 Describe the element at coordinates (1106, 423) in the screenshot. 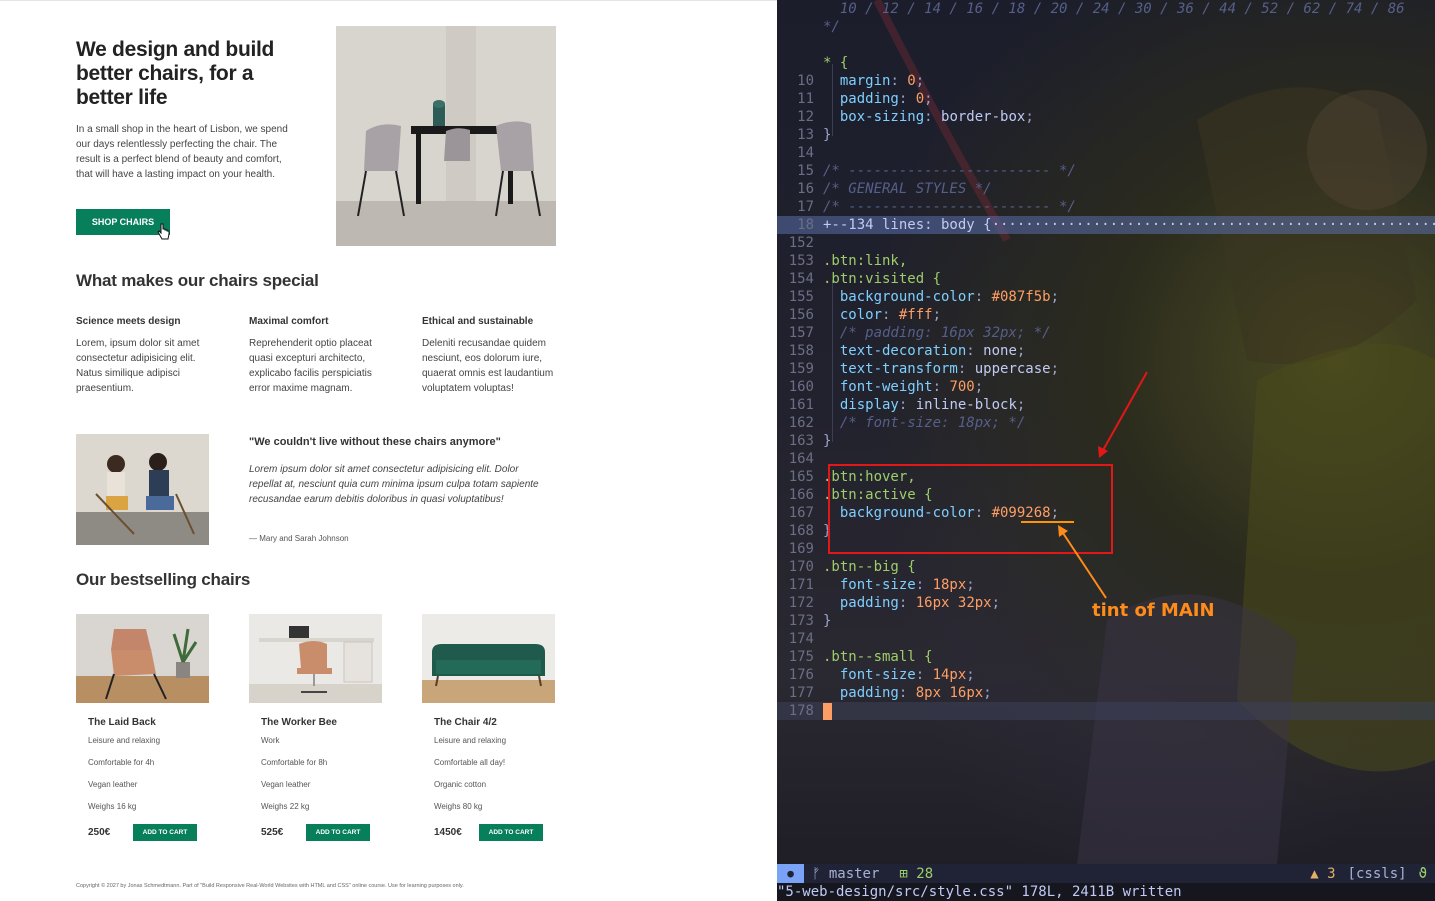

I see `code-line: 162 /* font-size: 18px; */` at that location.